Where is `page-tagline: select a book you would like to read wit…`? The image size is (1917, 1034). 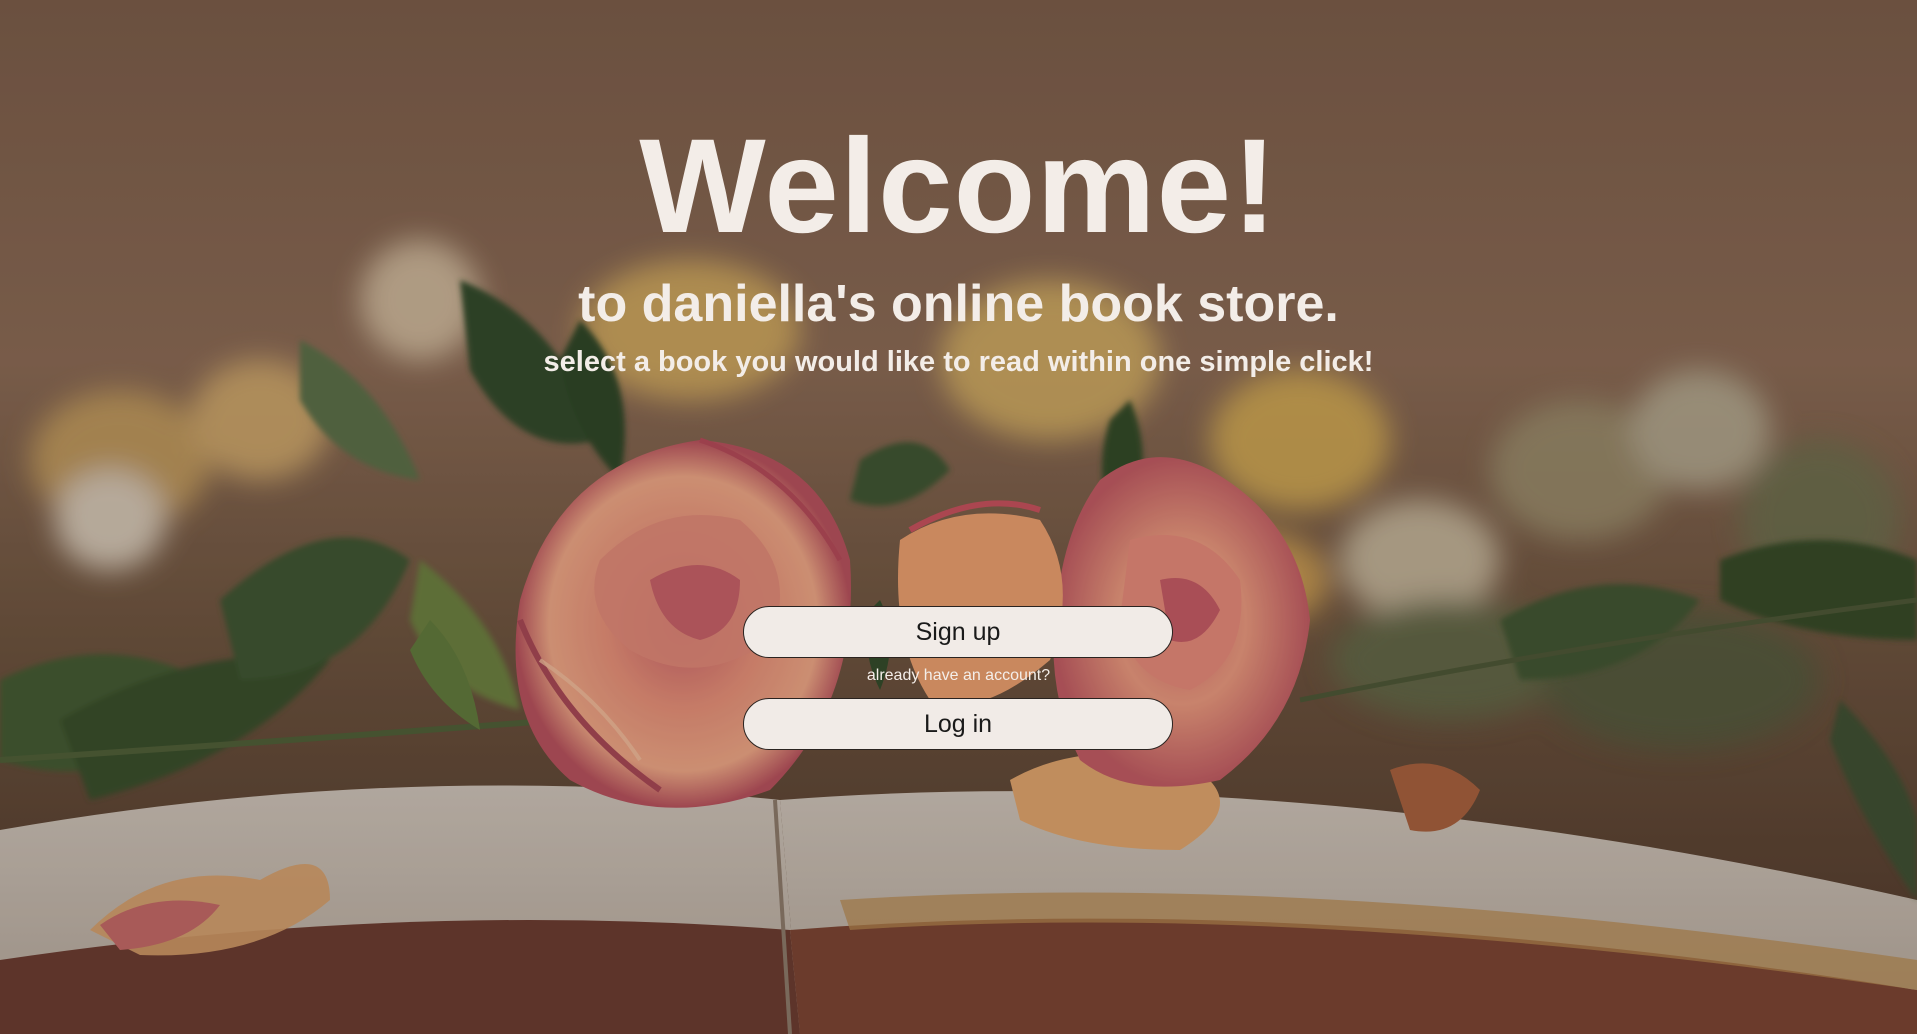
page-tagline: select a book you would like to read wit… is located at coordinates (958, 362).